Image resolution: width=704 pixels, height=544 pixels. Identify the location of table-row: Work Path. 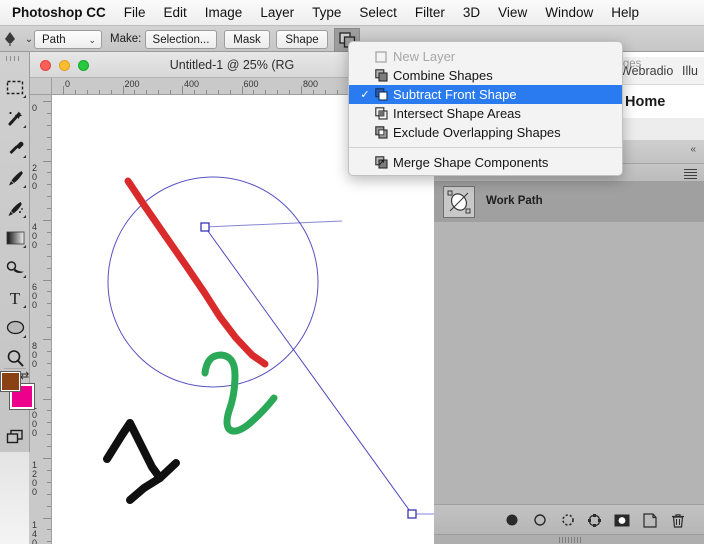
(569, 202).